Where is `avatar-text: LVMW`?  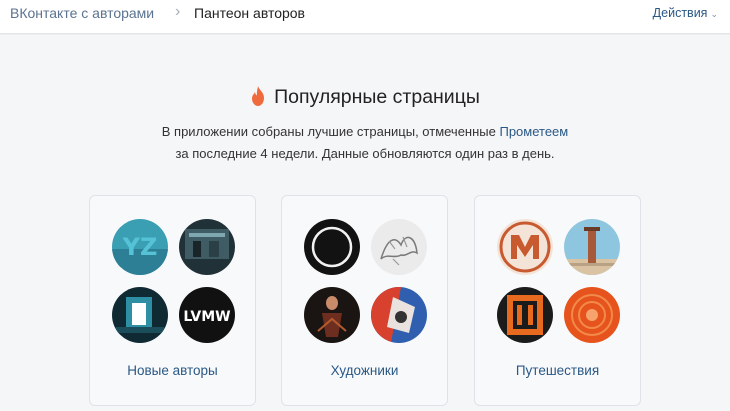
avatar-text: LVMW is located at coordinates (206, 317).